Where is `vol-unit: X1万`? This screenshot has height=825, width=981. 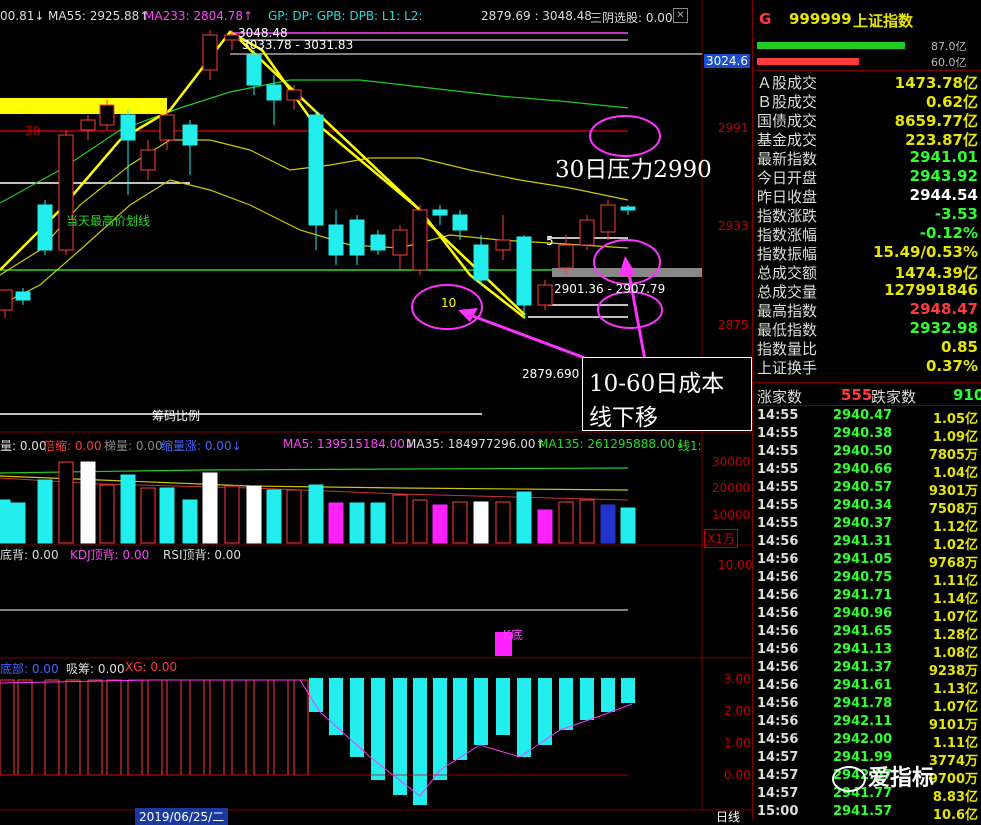 vol-unit: X1万 is located at coordinates (721, 538).